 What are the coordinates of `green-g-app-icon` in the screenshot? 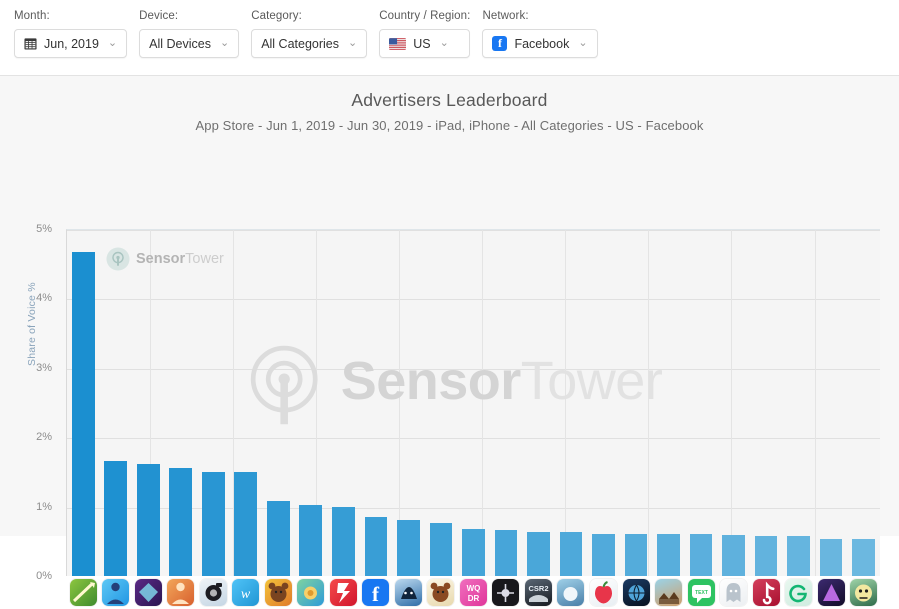 It's located at (799, 592).